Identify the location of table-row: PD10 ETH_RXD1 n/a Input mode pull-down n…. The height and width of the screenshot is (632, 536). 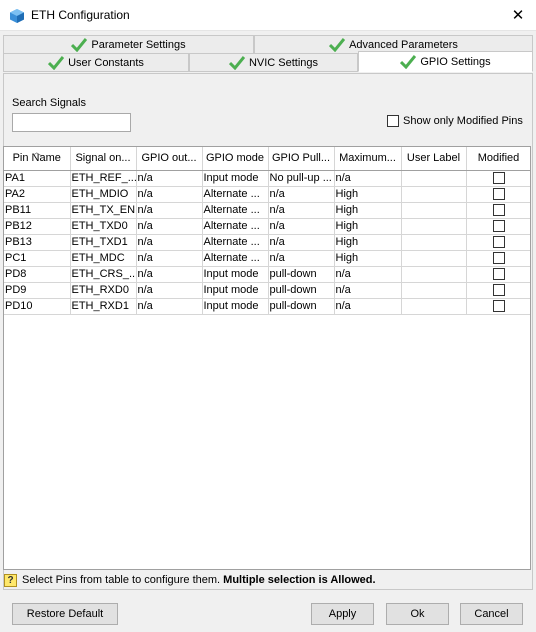
(267, 306).